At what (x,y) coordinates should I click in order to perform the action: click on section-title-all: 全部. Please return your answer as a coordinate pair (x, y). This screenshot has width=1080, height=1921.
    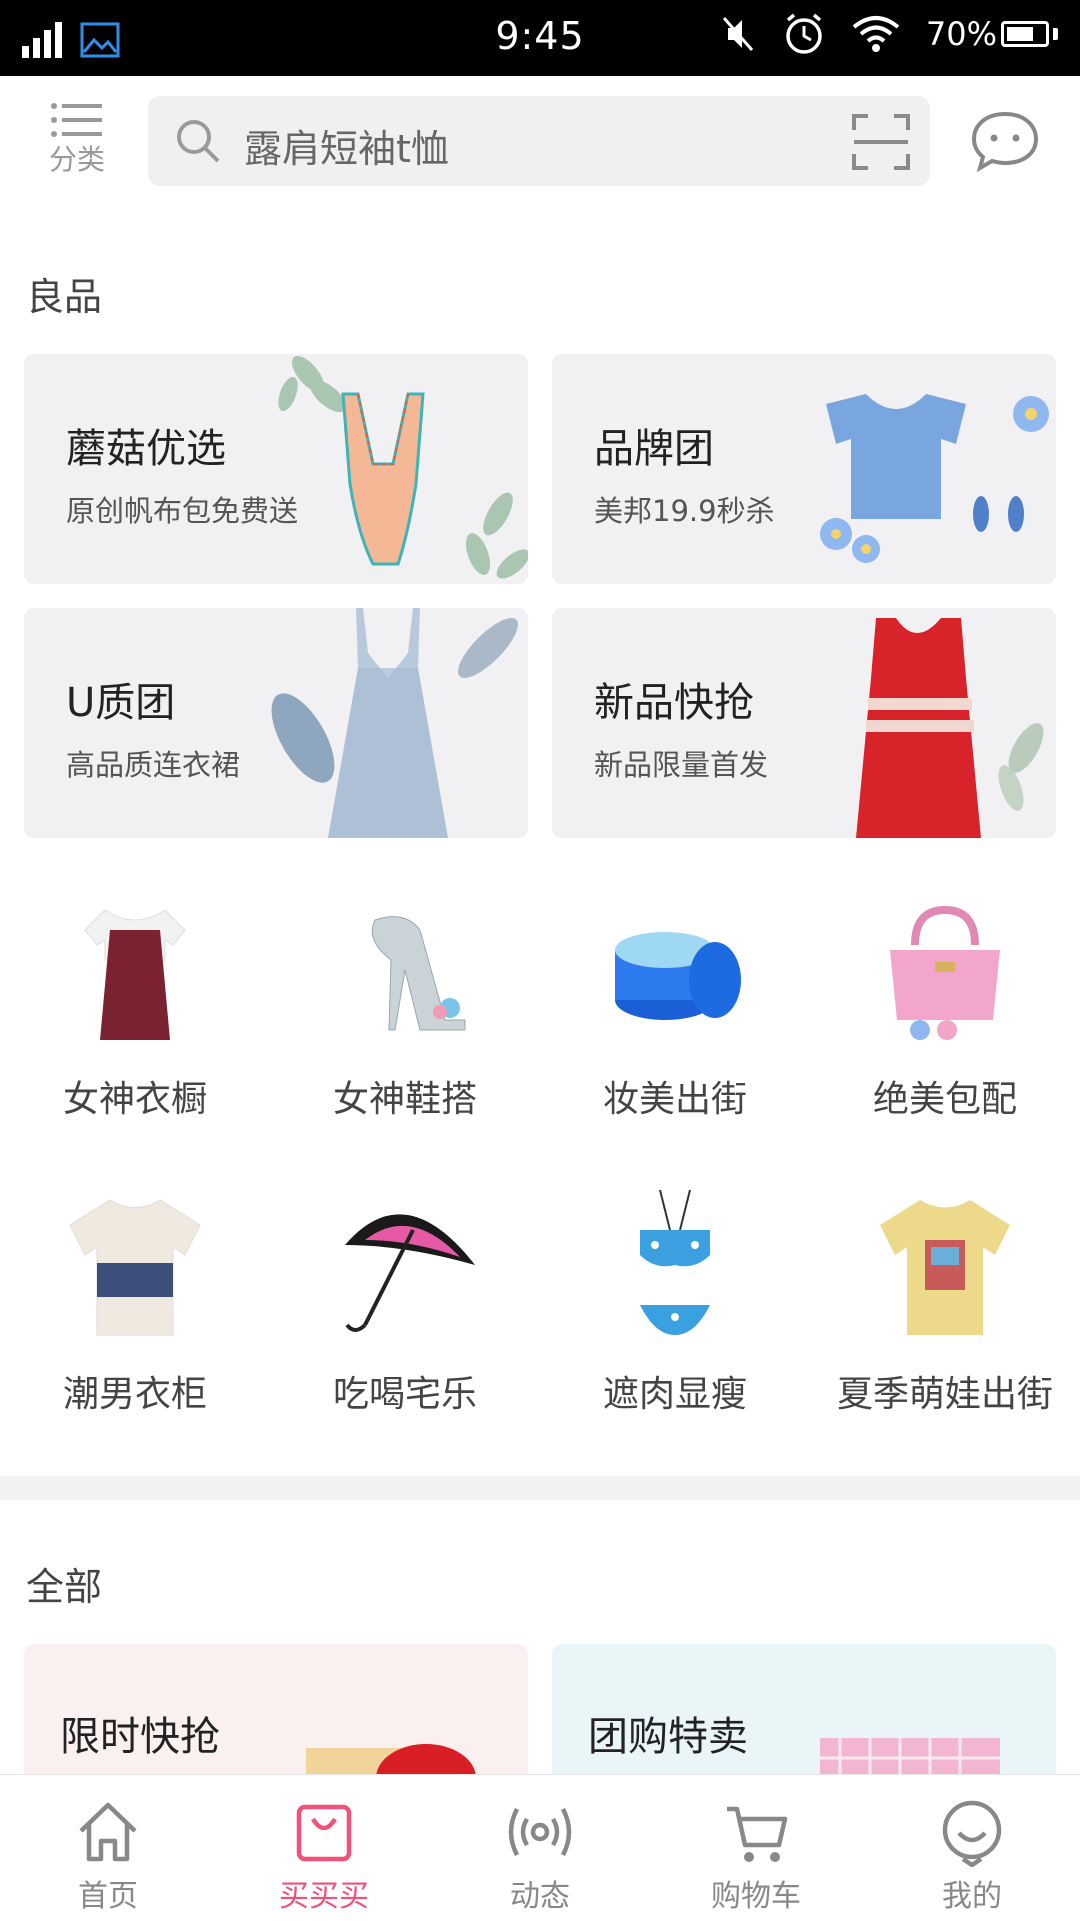
    Looking at the image, I should click on (64, 1587).